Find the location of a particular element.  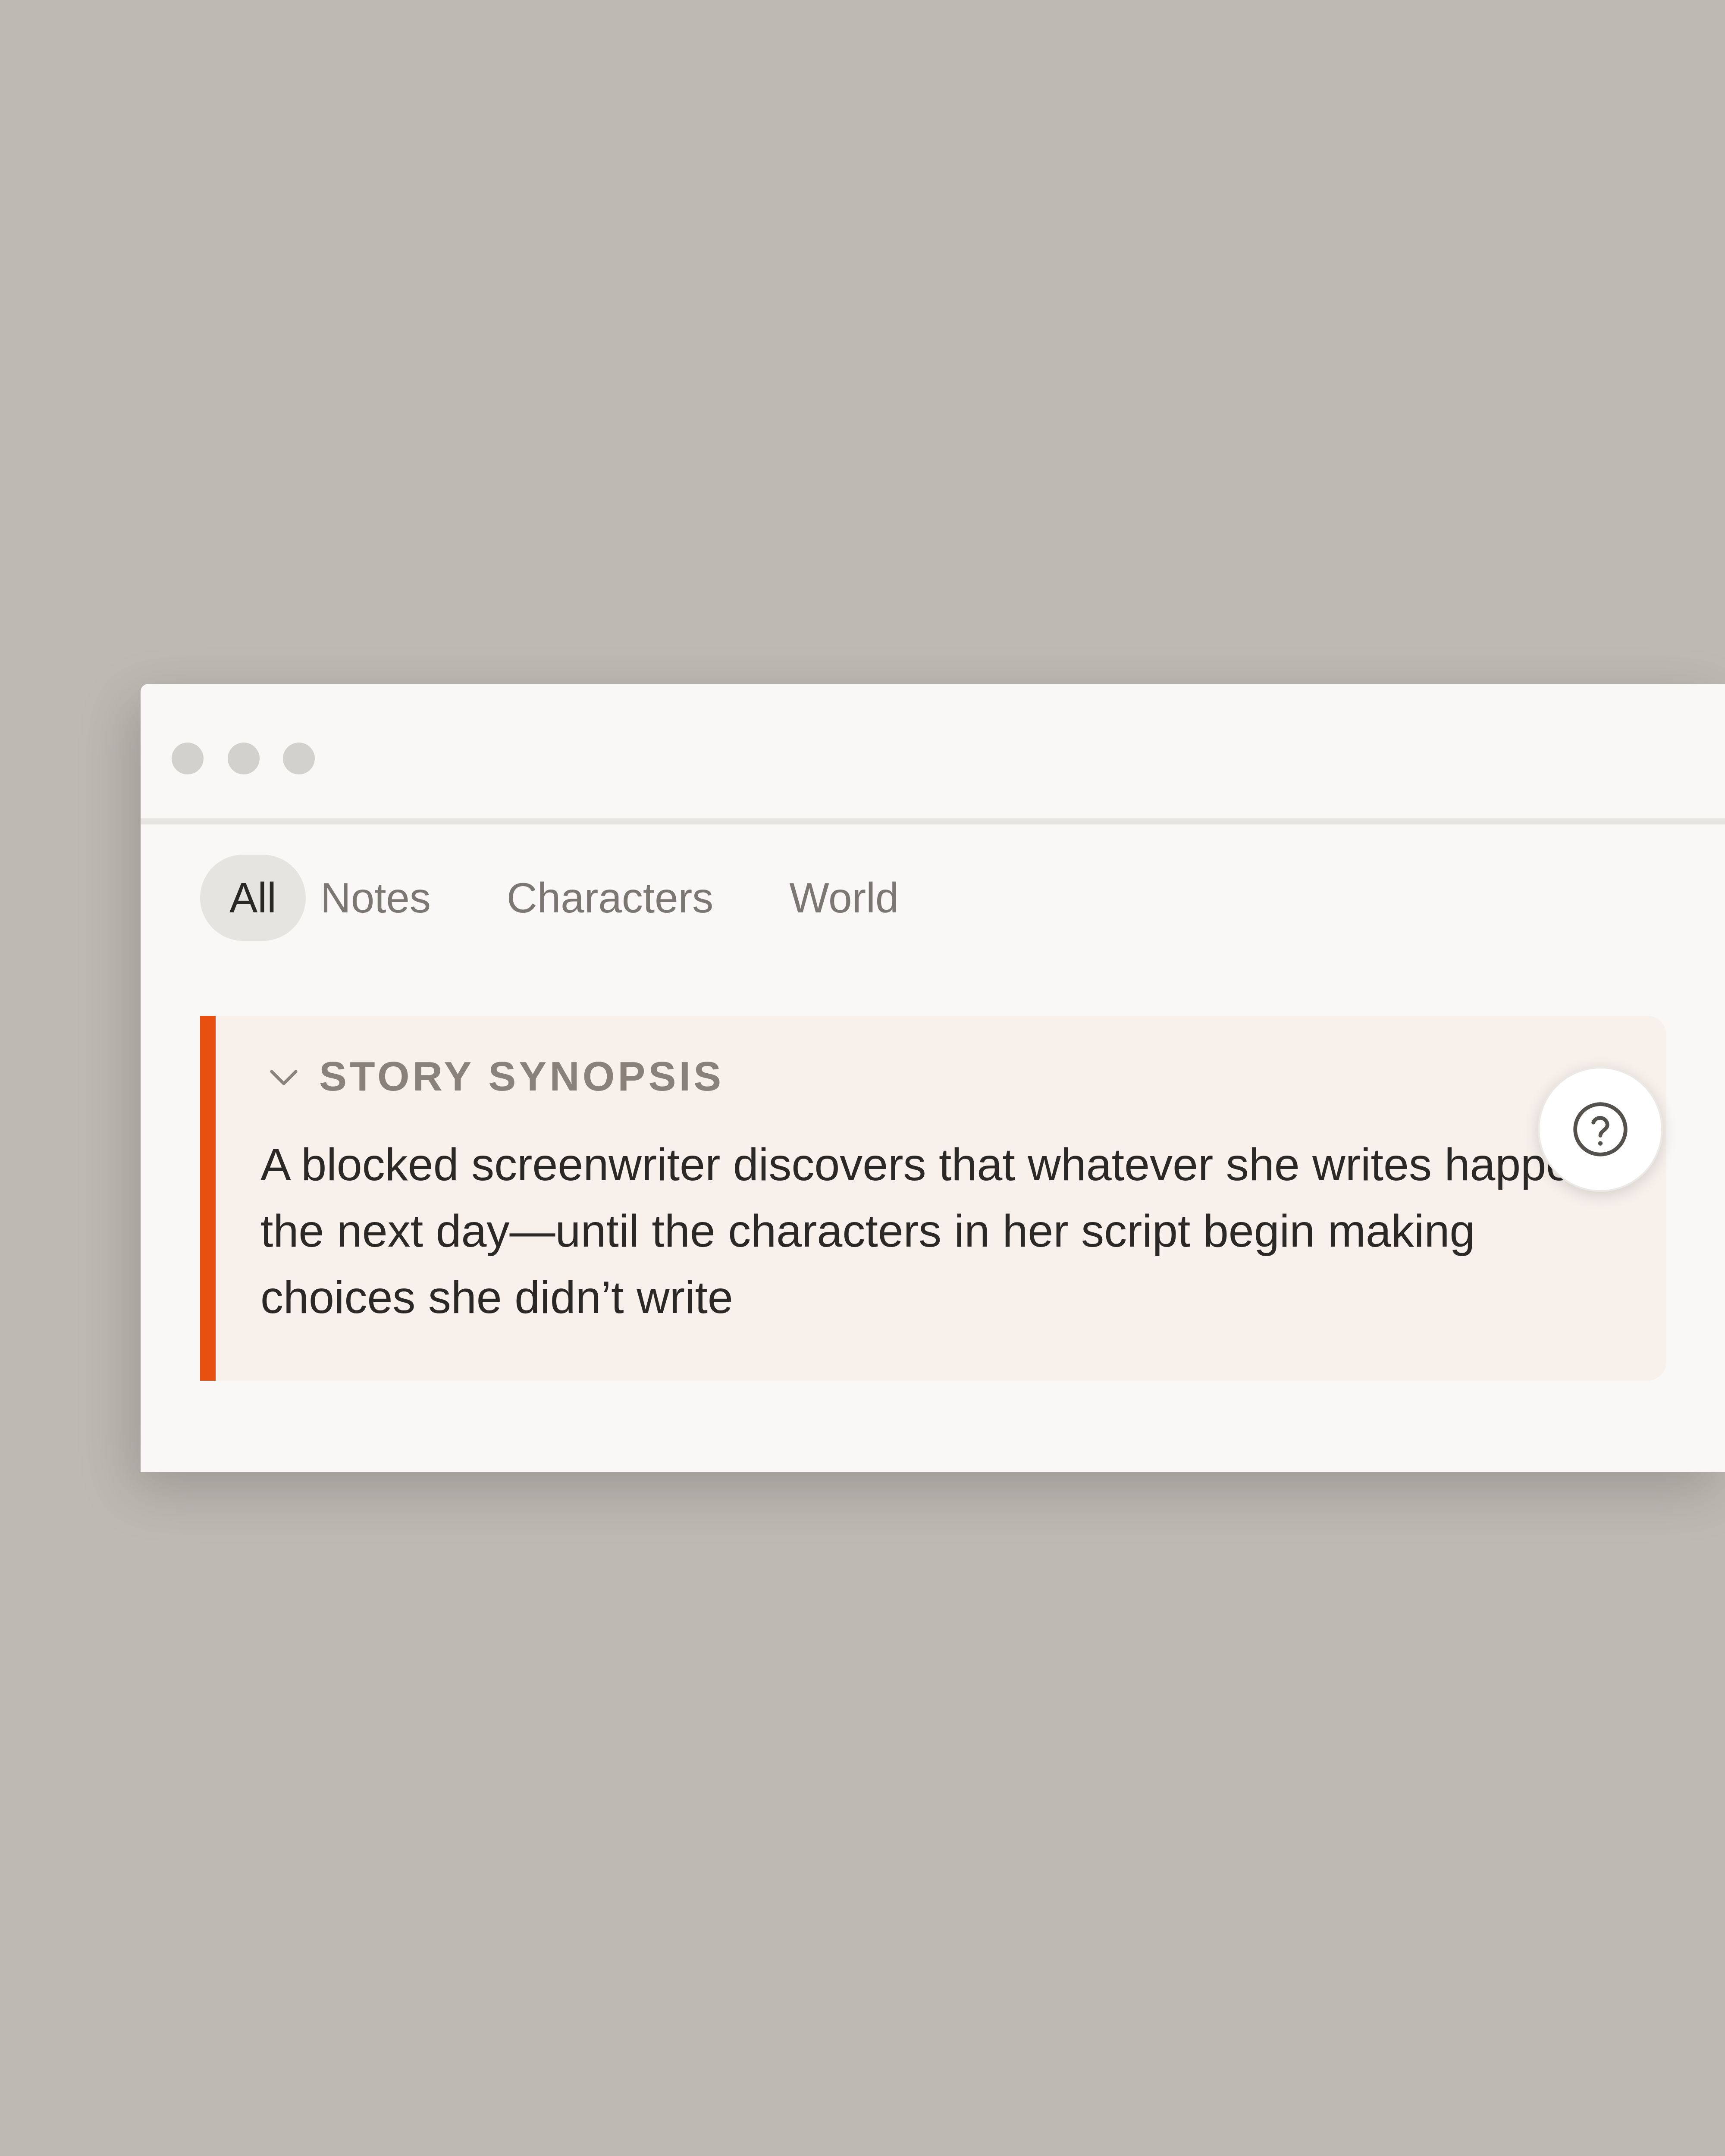

question-circle-icon is located at coordinates (1600, 1129).